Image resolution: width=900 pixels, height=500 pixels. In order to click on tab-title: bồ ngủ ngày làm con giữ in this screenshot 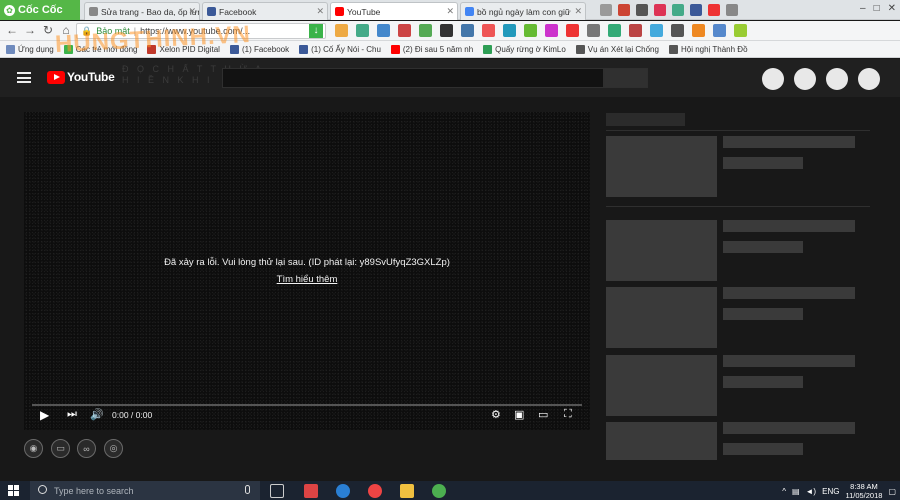, I will do `click(524, 11)`.